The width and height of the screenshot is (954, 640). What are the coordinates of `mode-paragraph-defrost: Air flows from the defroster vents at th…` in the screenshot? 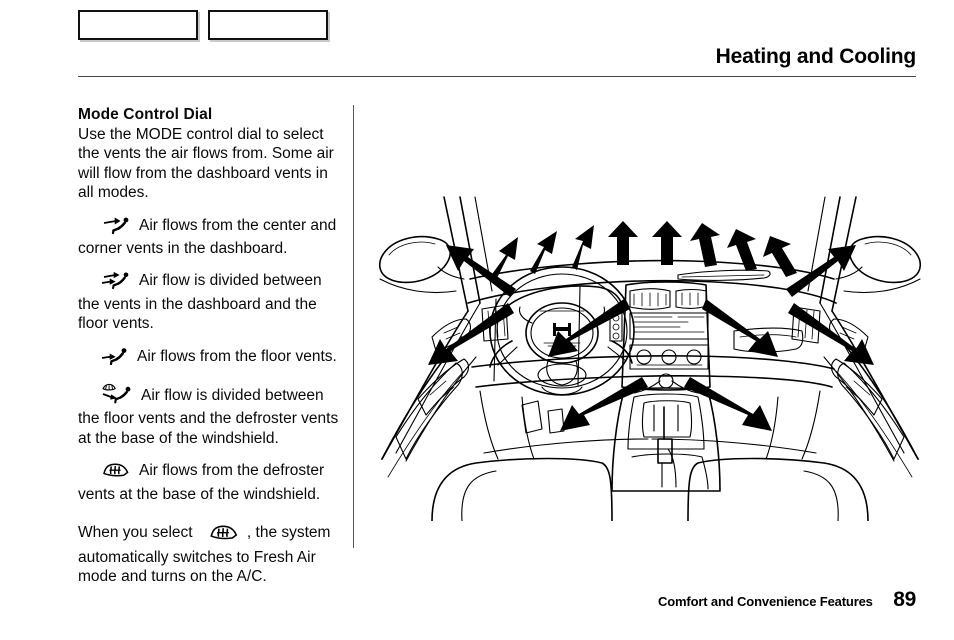 It's located at (212, 482).